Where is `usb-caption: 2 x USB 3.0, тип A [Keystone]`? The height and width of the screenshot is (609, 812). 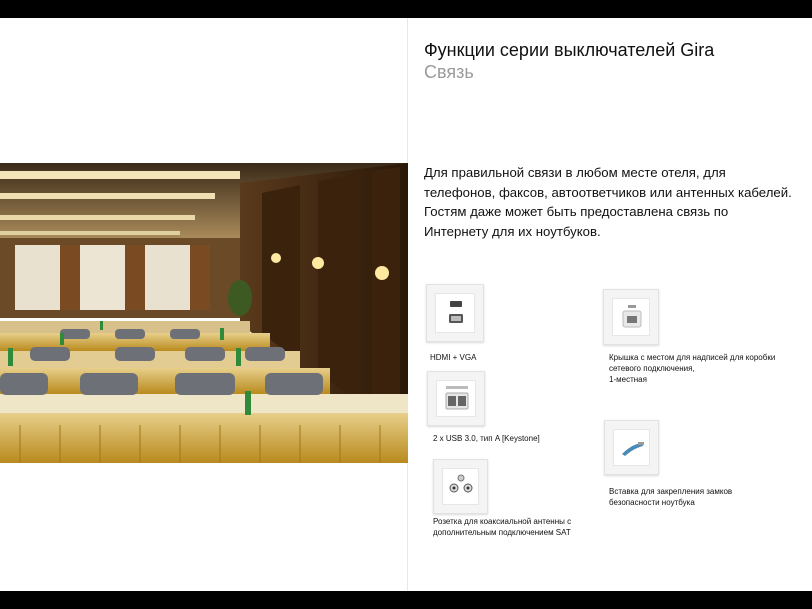 usb-caption: 2 x USB 3.0, тип A [Keystone] is located at coordinates (486, 438).